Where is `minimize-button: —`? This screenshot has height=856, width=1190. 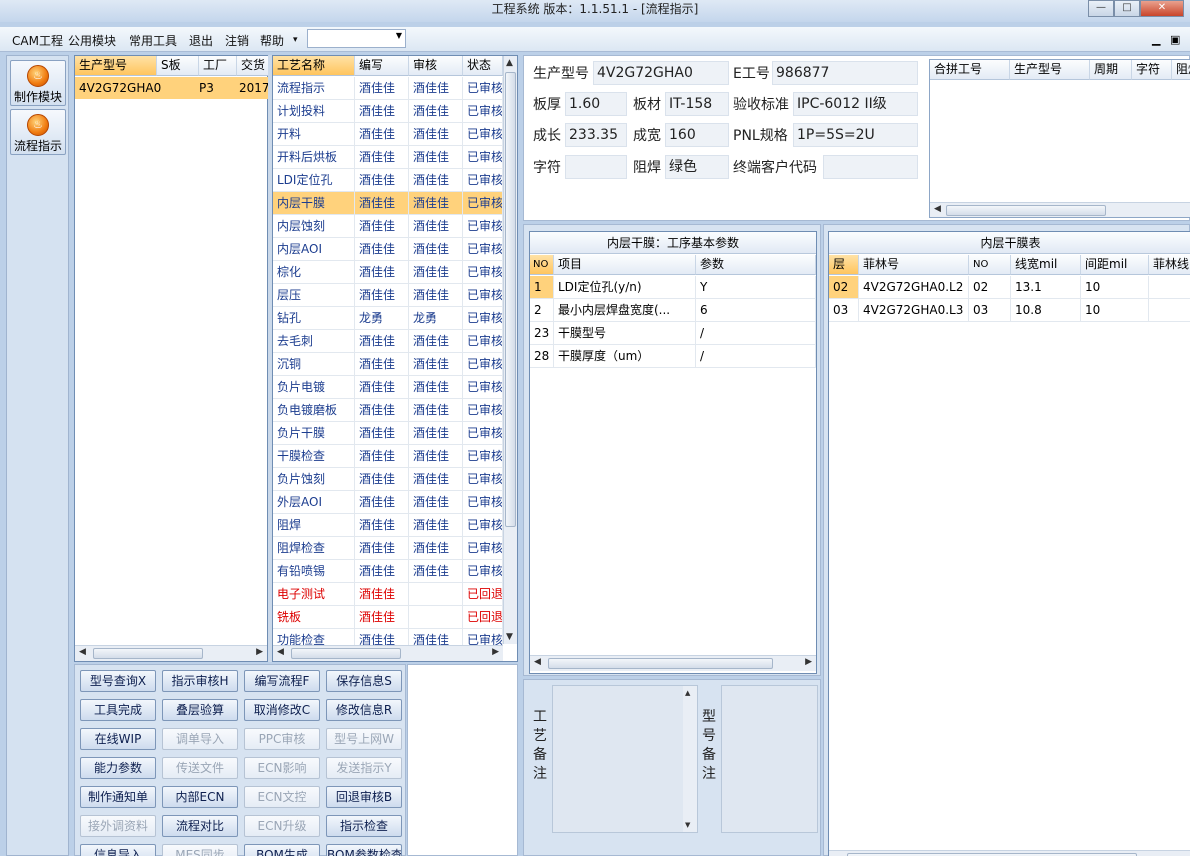
minimize-button: — is located at coordinates (1101, 8).